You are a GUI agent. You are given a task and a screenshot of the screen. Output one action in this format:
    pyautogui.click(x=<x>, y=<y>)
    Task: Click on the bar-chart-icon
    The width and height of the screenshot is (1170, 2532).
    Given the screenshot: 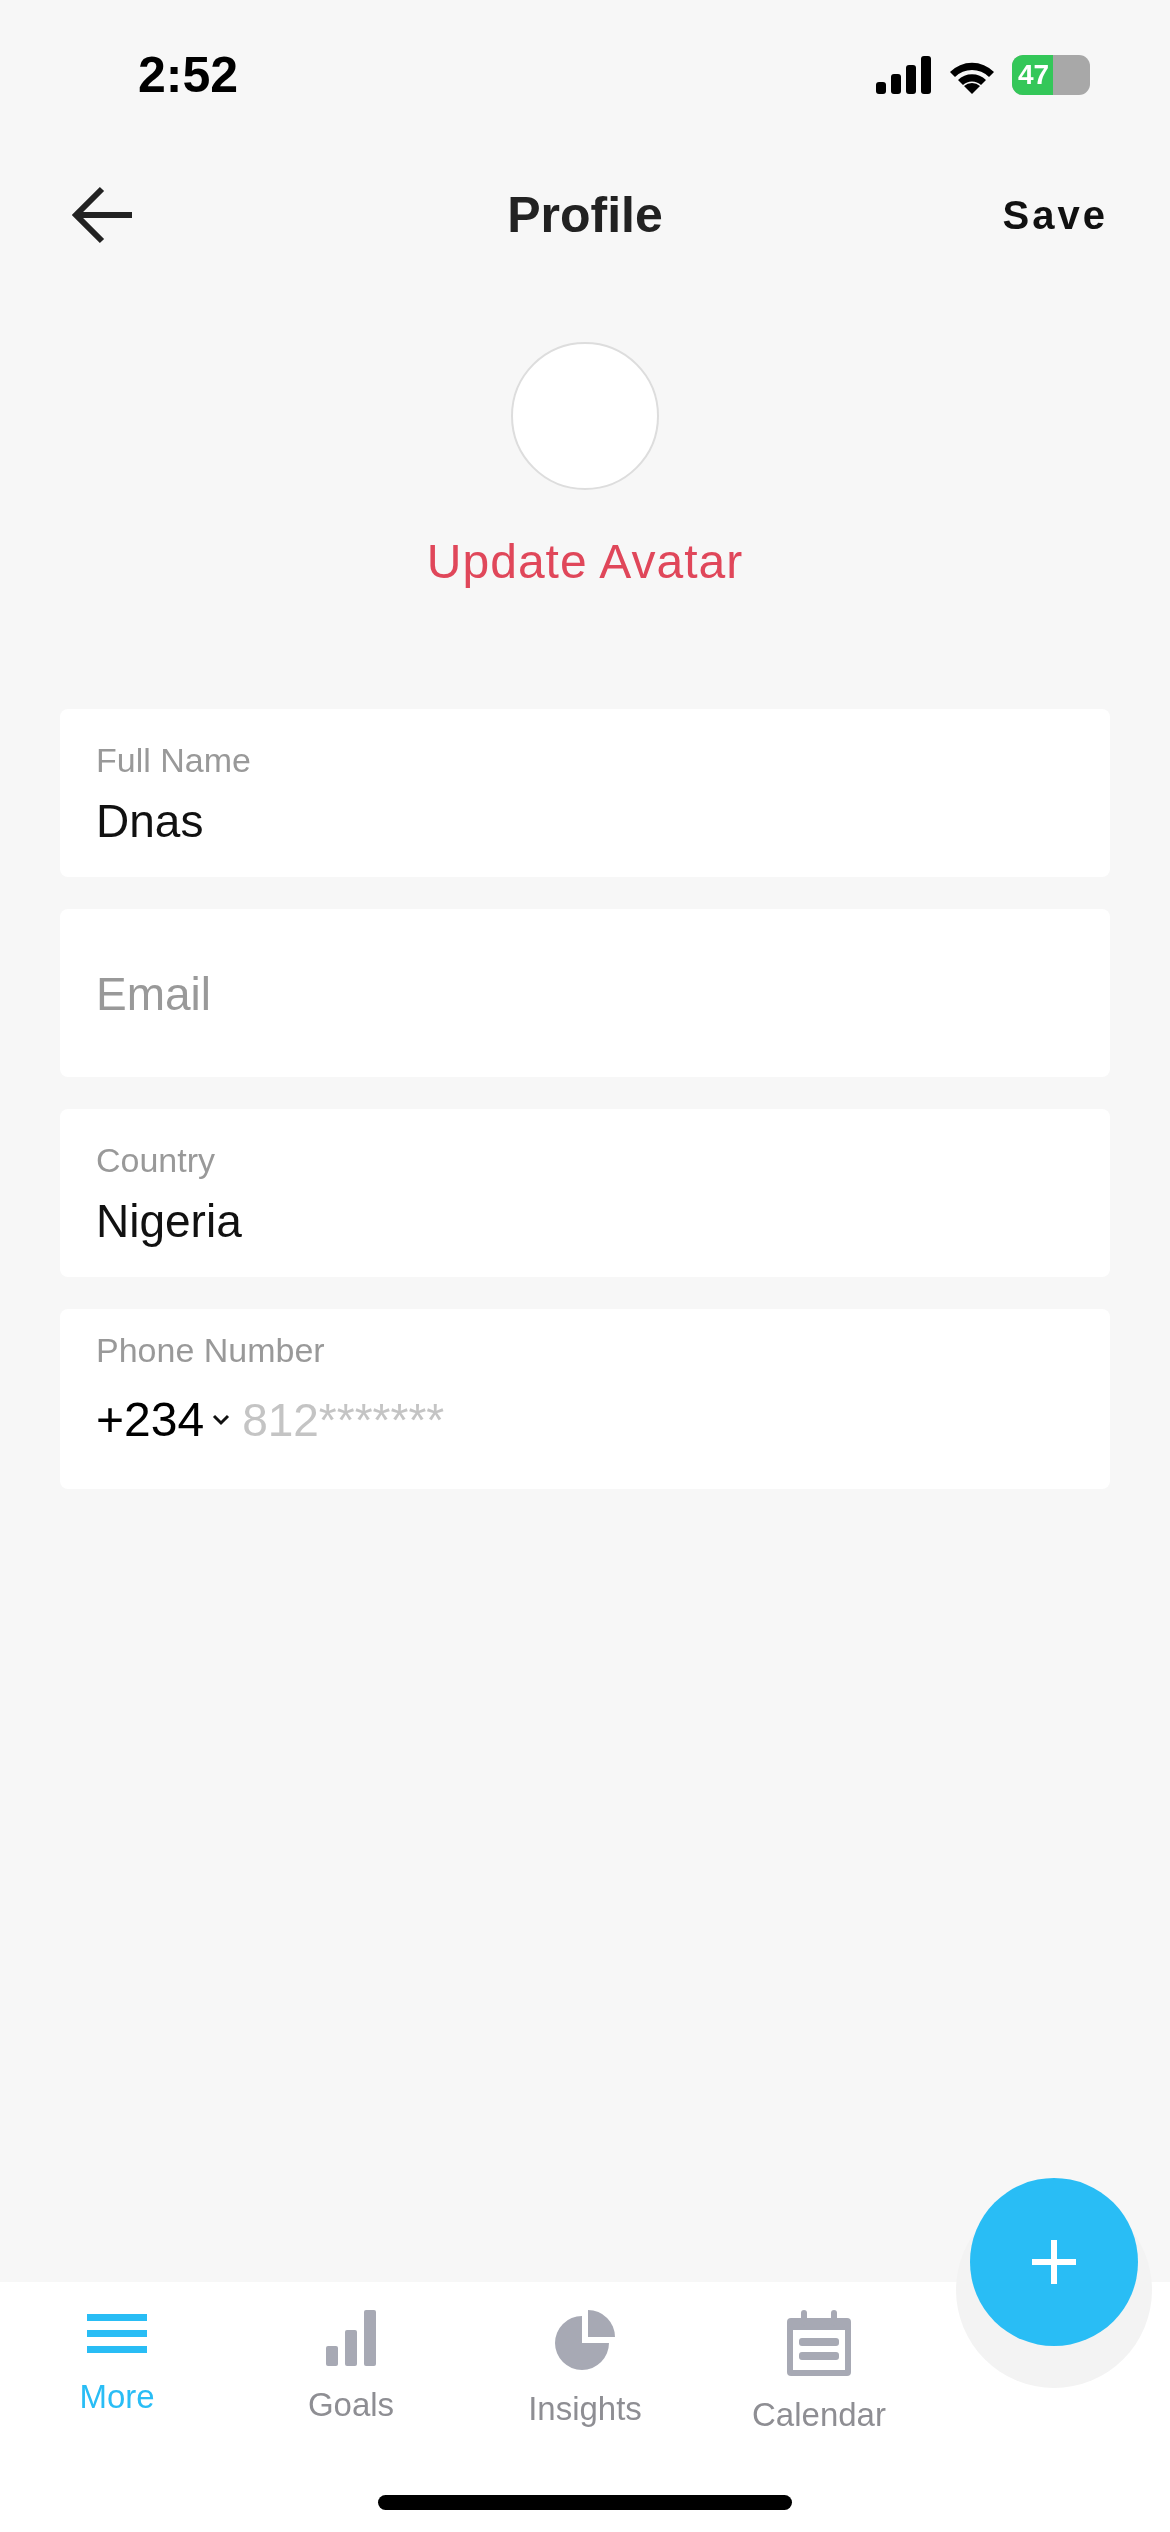 What is the action you would take?
    pyautogui.click(x=351, y=2338)
    